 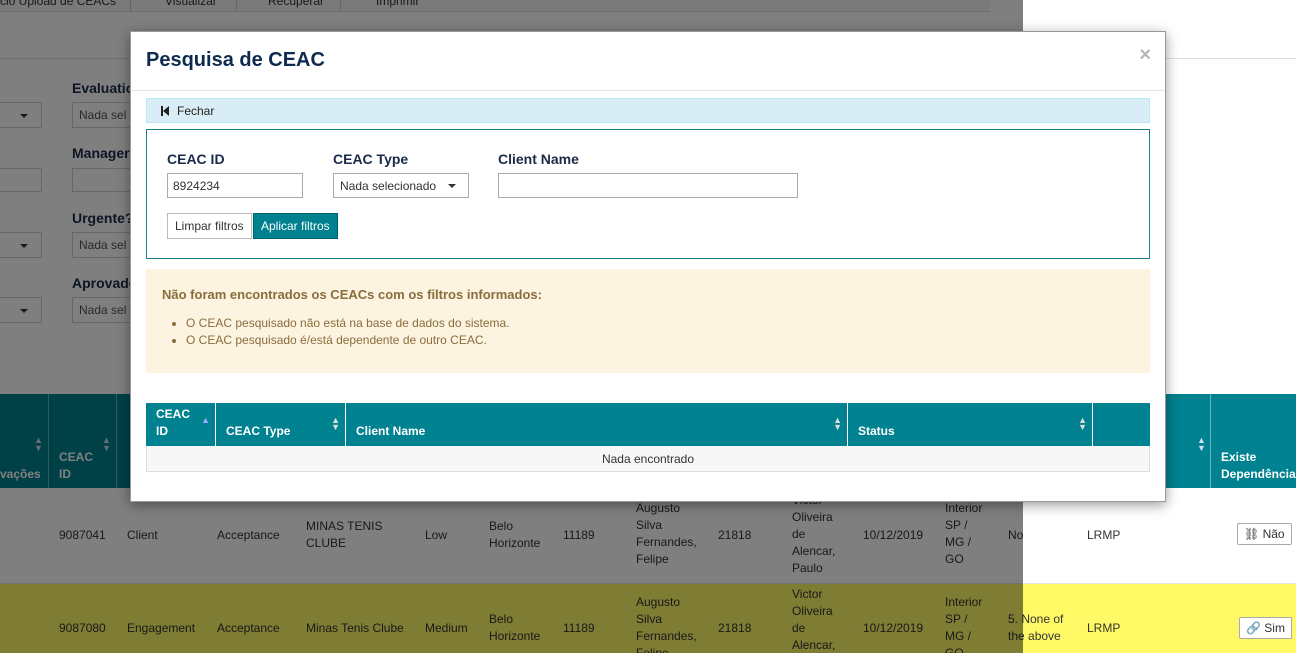 I want to click on th-status: Status ▲ ▼, so click(x=970, y=424).